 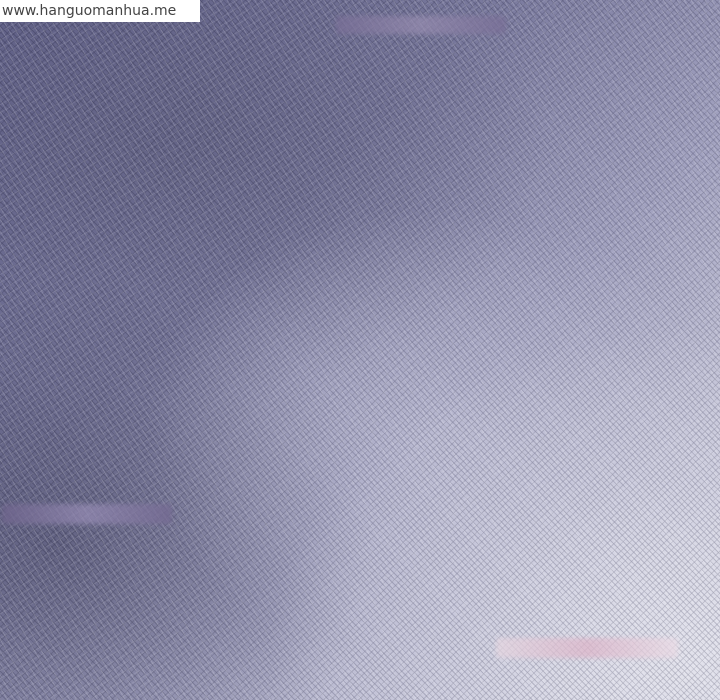 I want to click on site-watermark: www.hanguomanhua.me, so click(x=100, y=11).